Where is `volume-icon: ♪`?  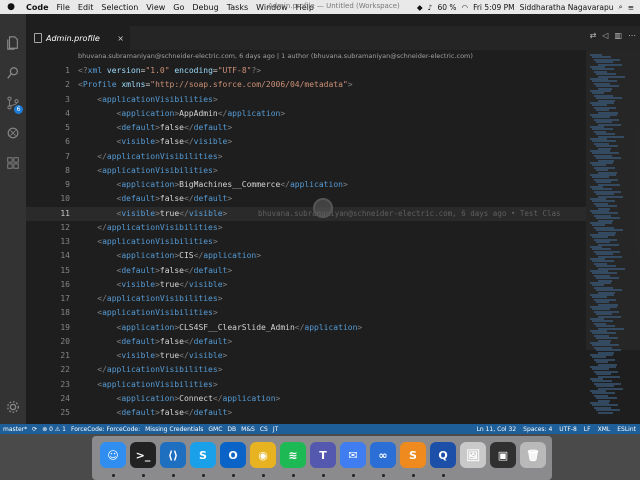
volume-icon: ♪ is located at coordinates (430, 7).